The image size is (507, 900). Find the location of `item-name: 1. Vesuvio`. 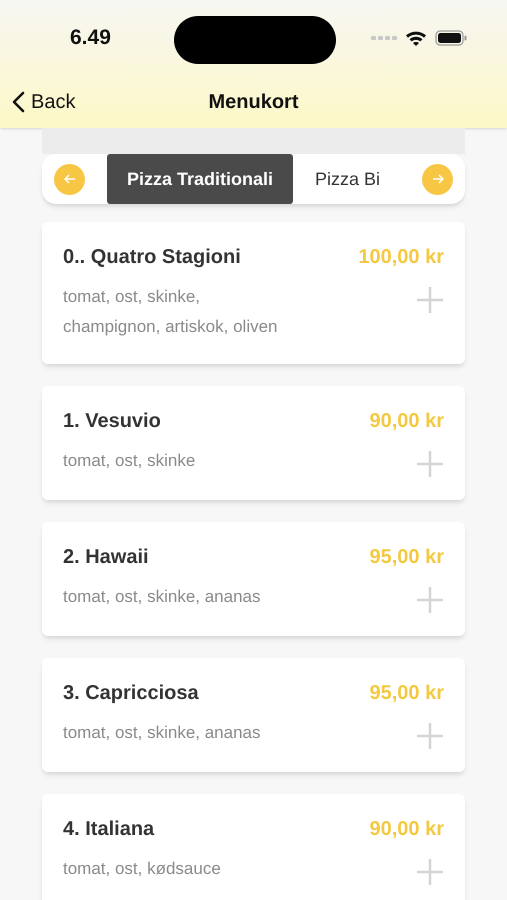

item-name: 1. Vesuvio is located at coordinates (112, 421).